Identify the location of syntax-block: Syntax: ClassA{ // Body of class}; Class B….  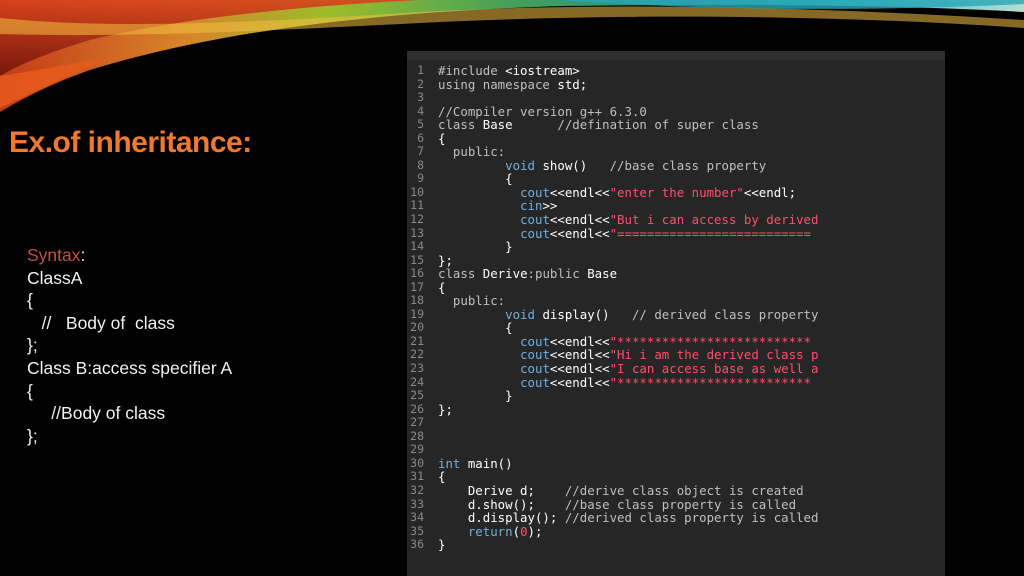
(192, 345).